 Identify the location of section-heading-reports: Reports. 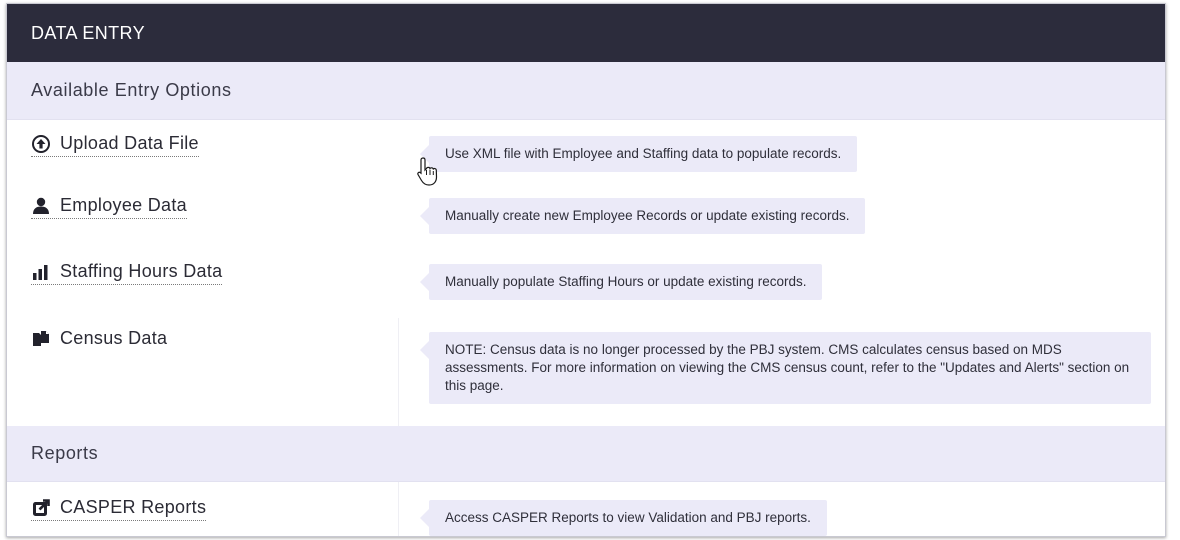
(586, 454).